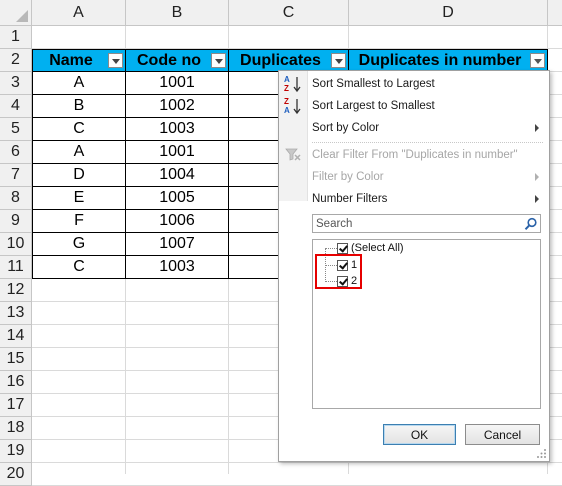 This screenshot has height=486, width=562. I want to click on row-header: 16, so click(16, 382).